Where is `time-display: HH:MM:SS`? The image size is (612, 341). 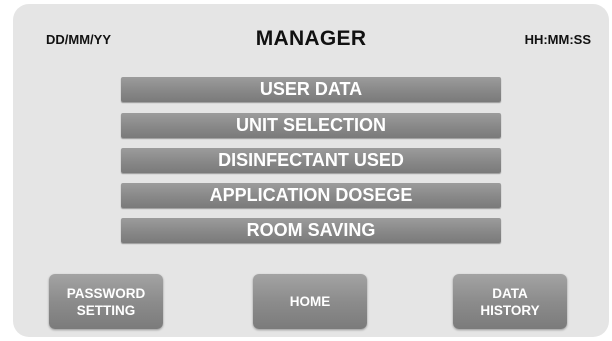 time-display: HH:MM:SS is located at coordinates (557, 39).